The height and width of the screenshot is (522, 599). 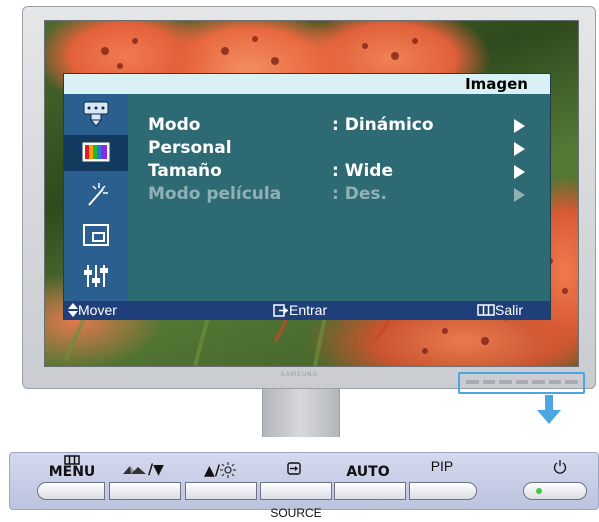 What do you see at coordinates (72, 472) in the screenshot?
I see `menu-button-label: MENU` at bounding box center [72, 472].